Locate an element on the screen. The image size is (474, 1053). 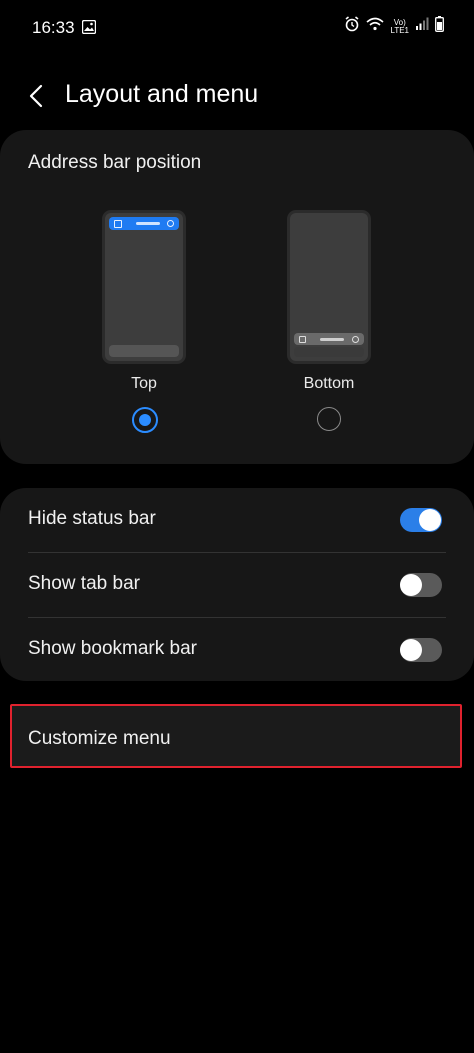
show-bookmark-bar-label: Show bookmark bar is located at coordinates (112, 648).